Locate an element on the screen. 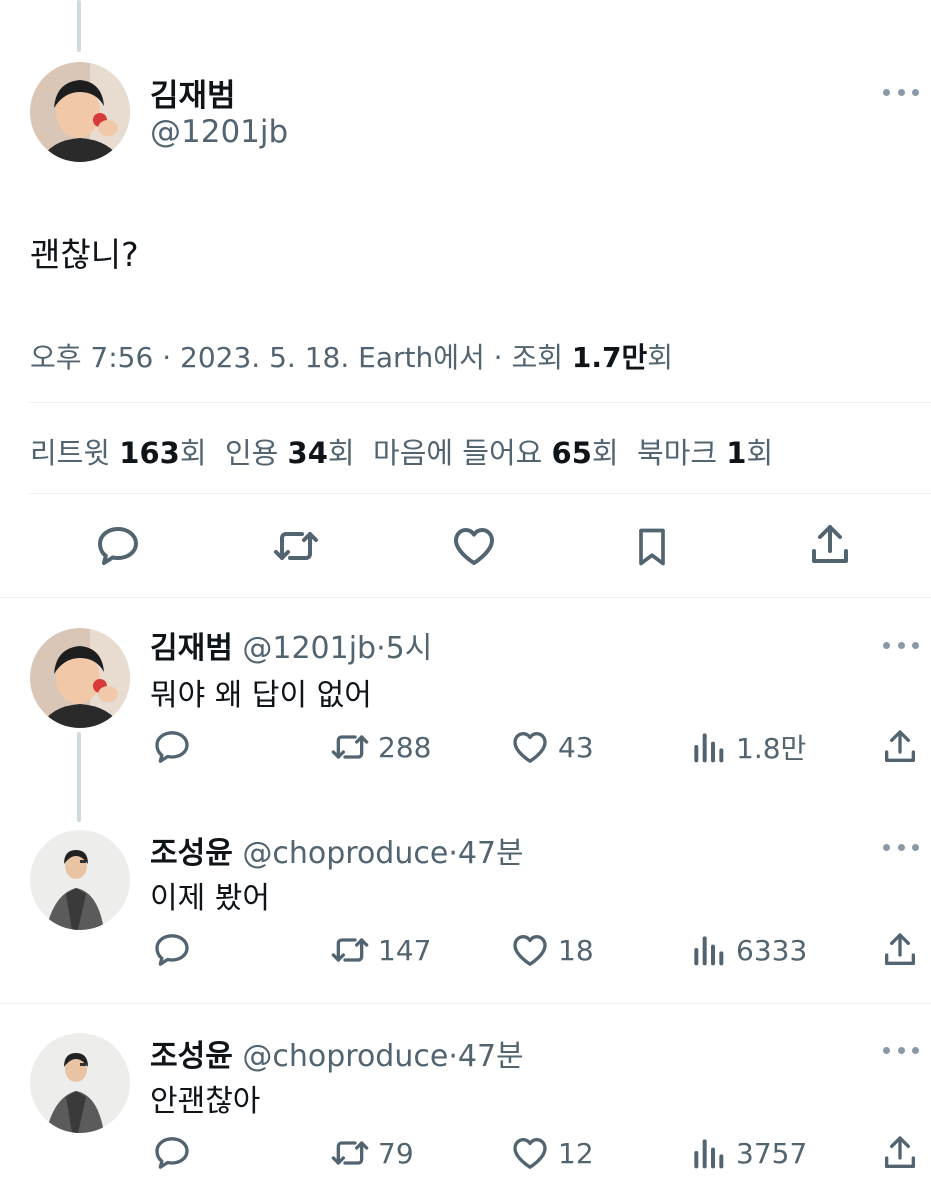  views-button: 6333 is located at coordinates (747, 950).